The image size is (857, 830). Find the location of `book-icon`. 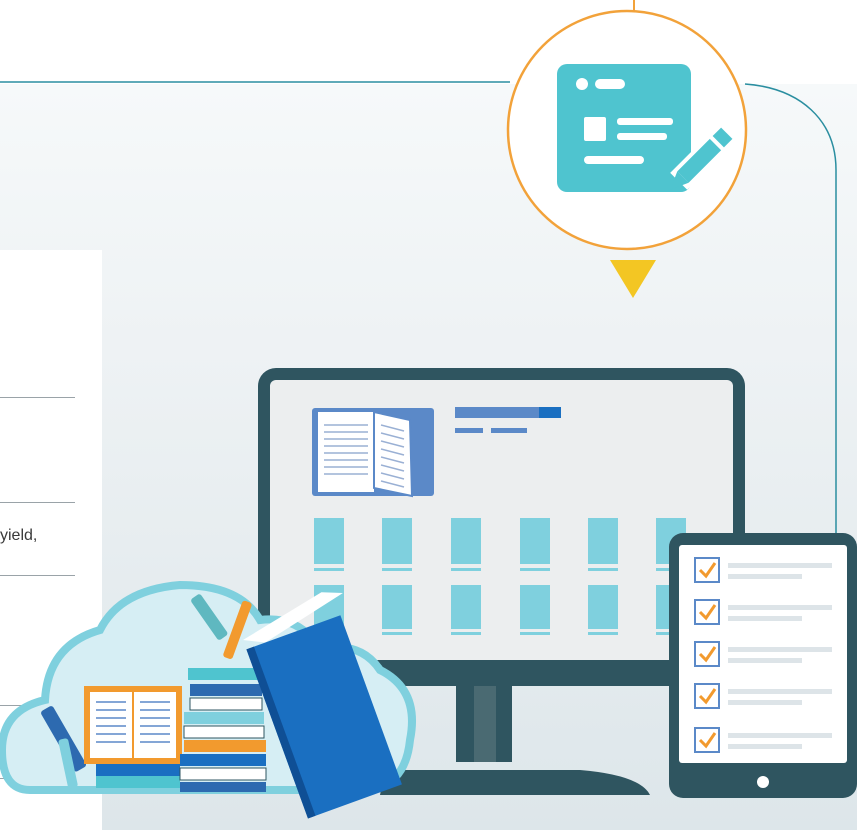

book-icon is located at coordinates (373, 453).